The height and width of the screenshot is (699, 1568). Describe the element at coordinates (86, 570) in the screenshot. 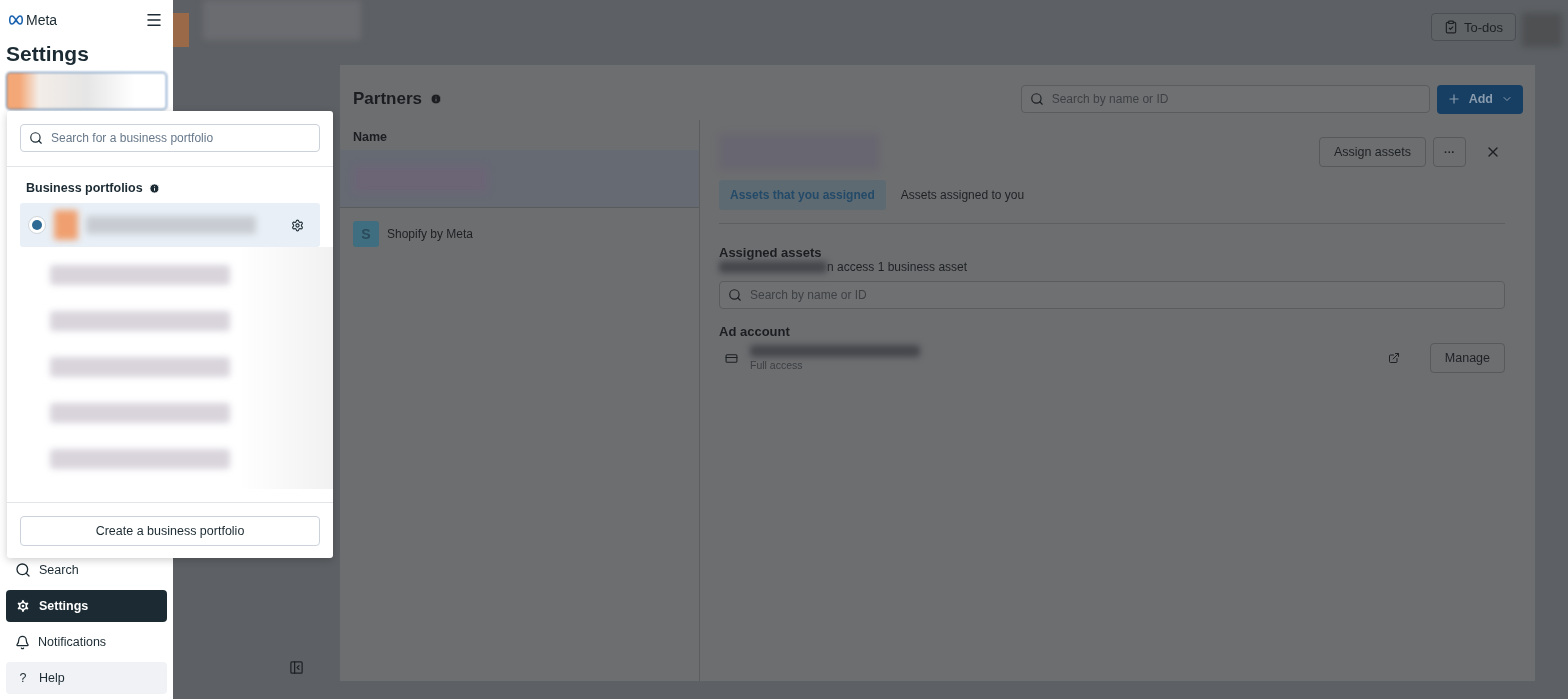

I see `nav-item: Search` at that location.